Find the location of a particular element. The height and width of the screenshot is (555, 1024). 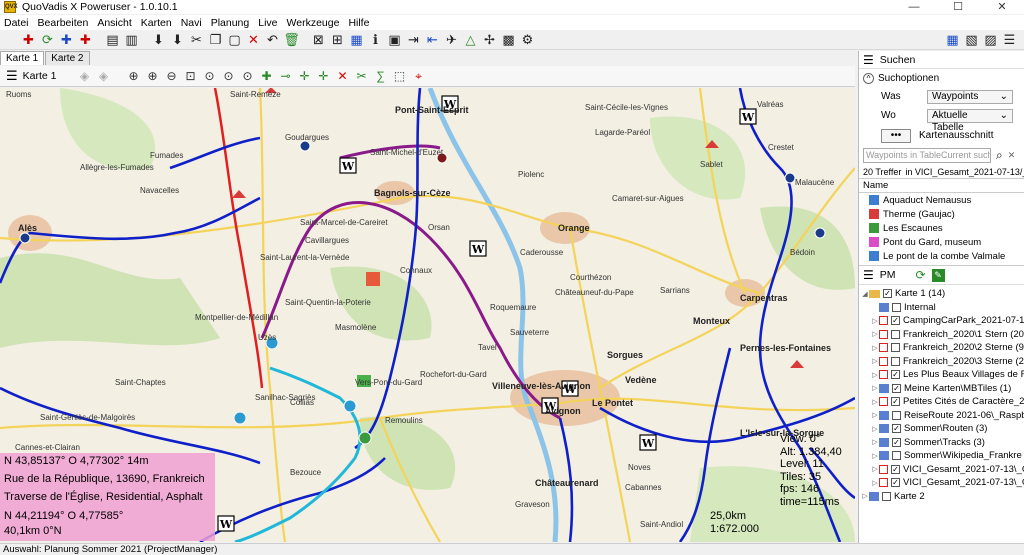

add-point-icon: ✚ is located at coordinates (267, 76).